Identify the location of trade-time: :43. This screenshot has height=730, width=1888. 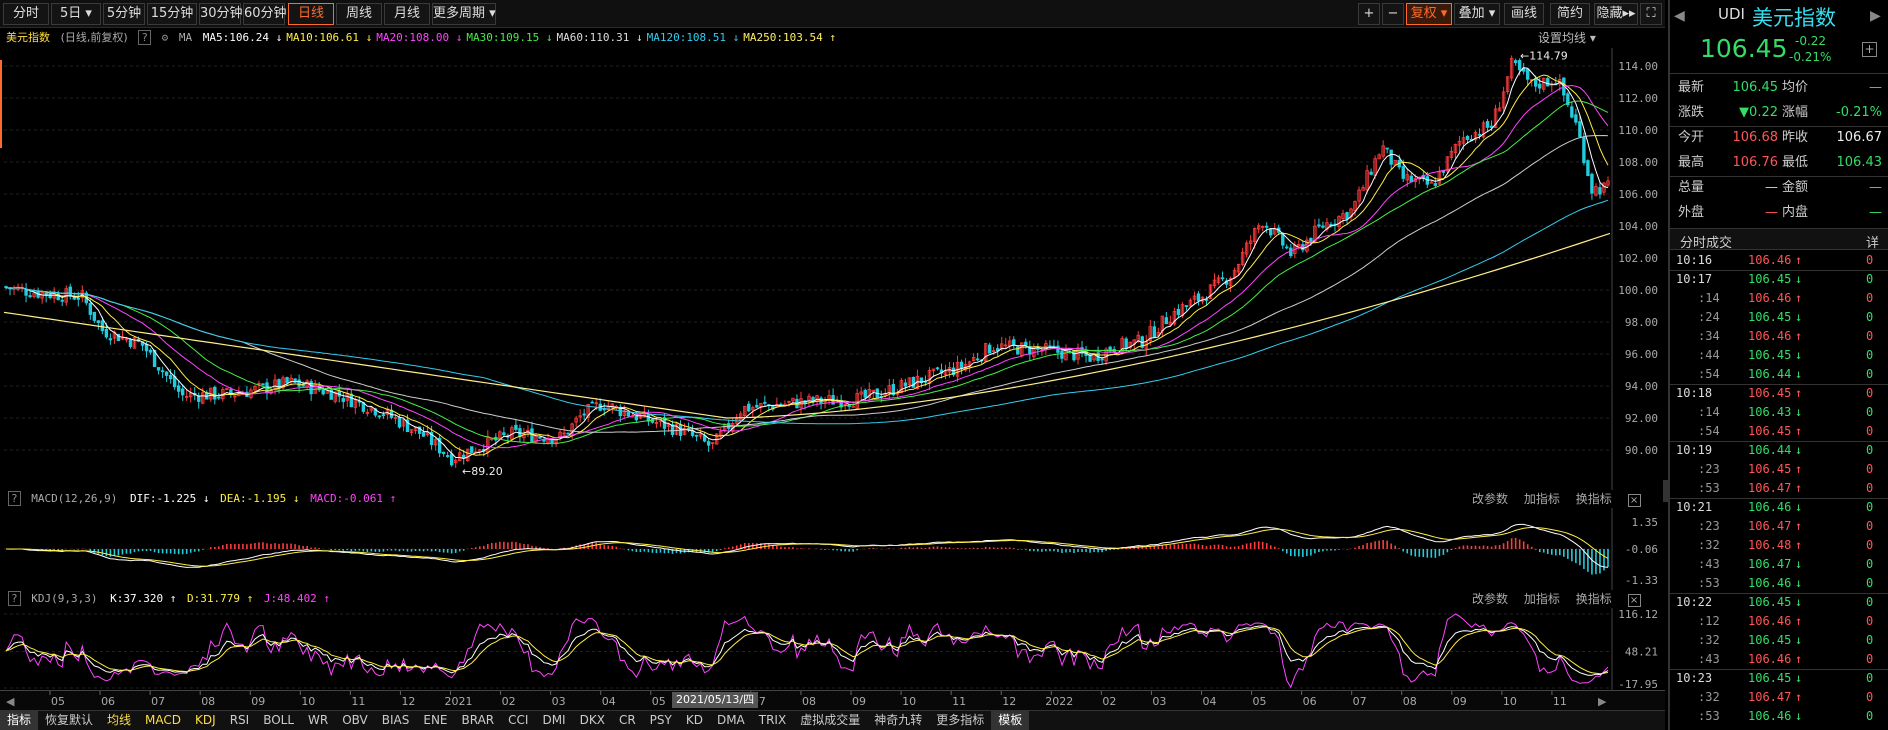
(1709, 564).